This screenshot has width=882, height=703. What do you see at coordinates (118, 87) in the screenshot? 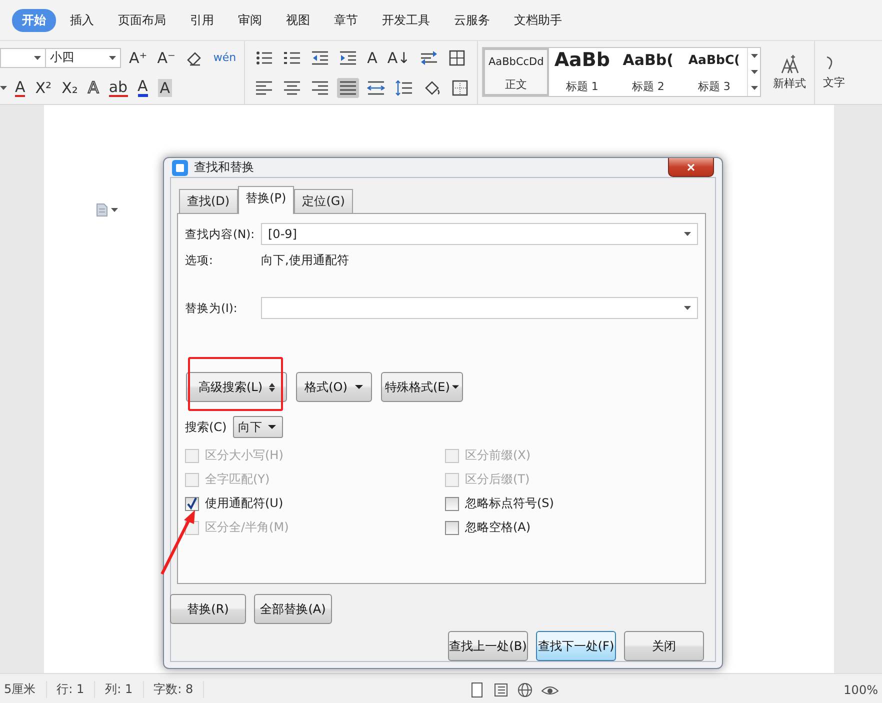
I see `format-button: ab` at bounding box center [118, 87].